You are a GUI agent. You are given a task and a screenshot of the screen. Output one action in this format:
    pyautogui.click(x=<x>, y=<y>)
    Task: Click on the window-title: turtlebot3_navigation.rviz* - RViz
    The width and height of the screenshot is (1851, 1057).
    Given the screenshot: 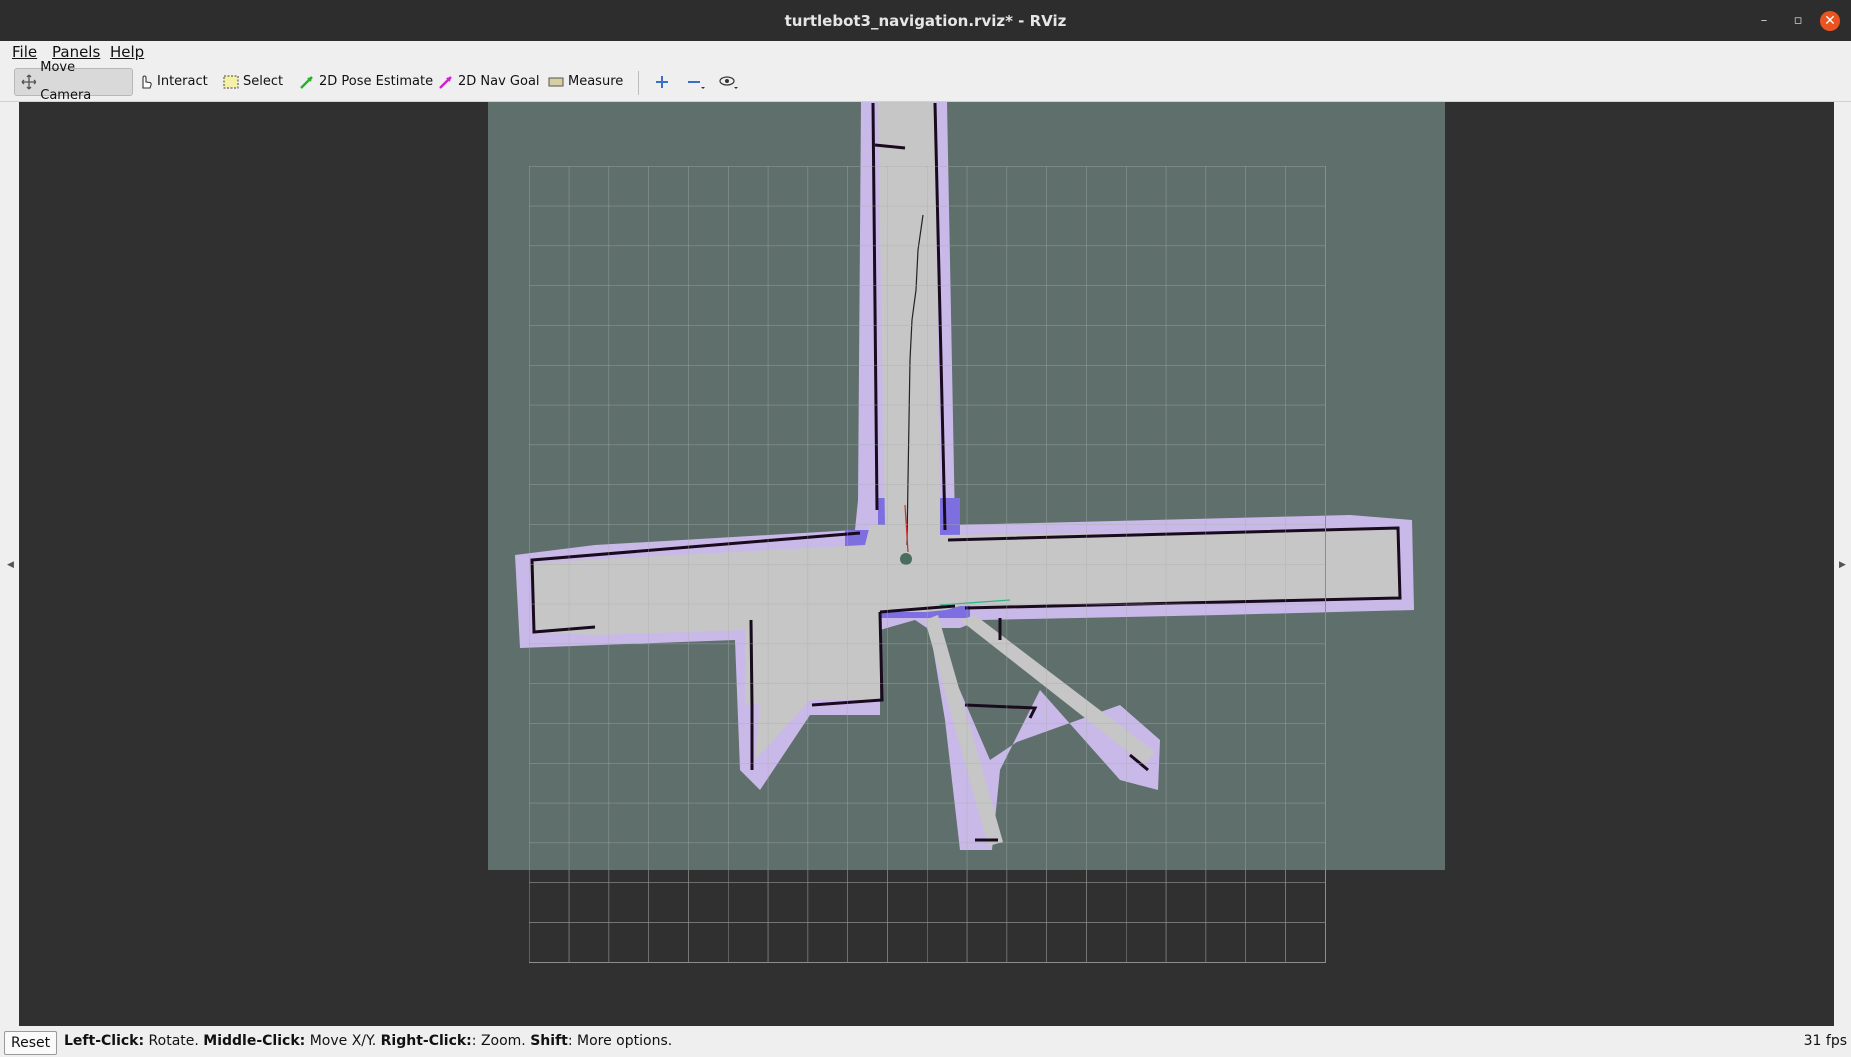 What is the action you would take?
    pyautogui.click(x=925, y=21)
    